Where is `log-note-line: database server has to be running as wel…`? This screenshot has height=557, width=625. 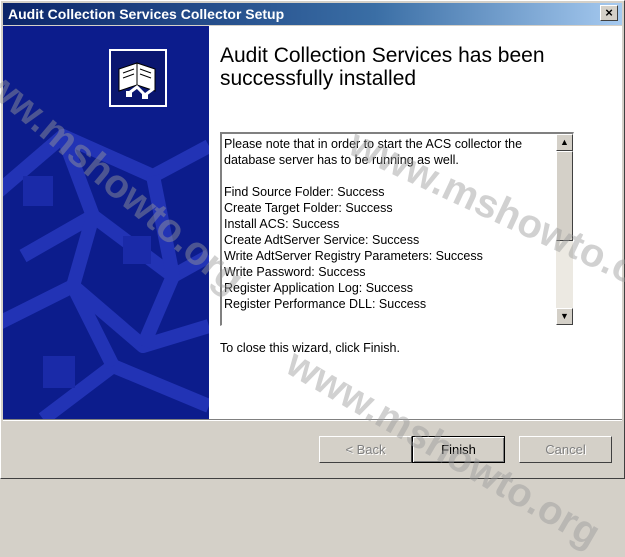
log-note-line: database server has to be running as wel… is located at coordinates (341, 160).